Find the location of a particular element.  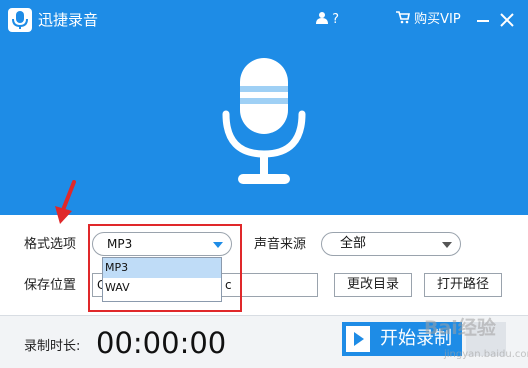

format-label: 格式选项 is located at coordinates (50, 244).